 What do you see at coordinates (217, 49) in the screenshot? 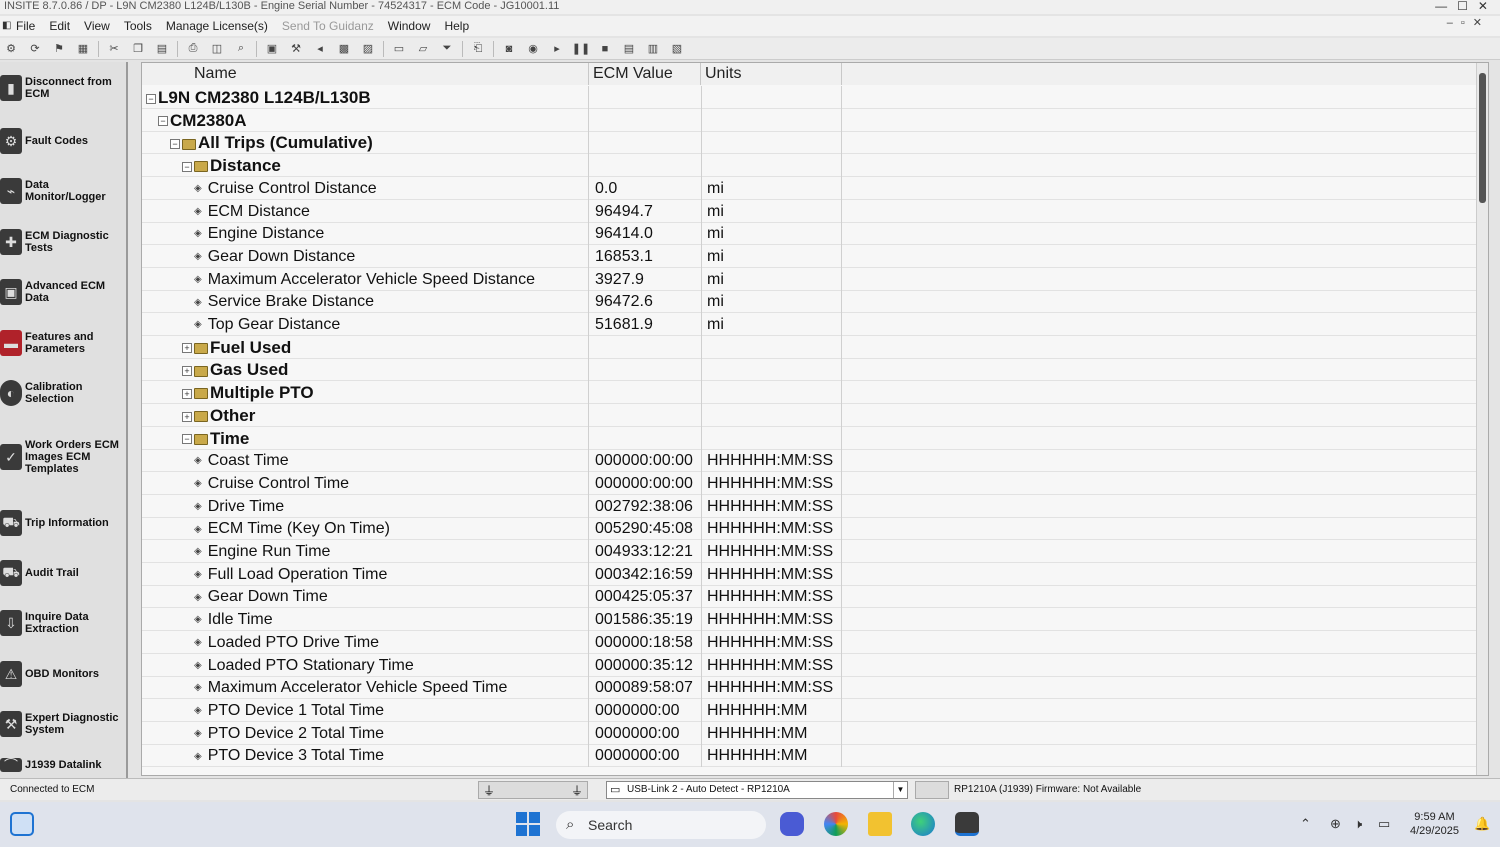
I see `print-preview-icon: ◫` at bounding box center [217, 49].